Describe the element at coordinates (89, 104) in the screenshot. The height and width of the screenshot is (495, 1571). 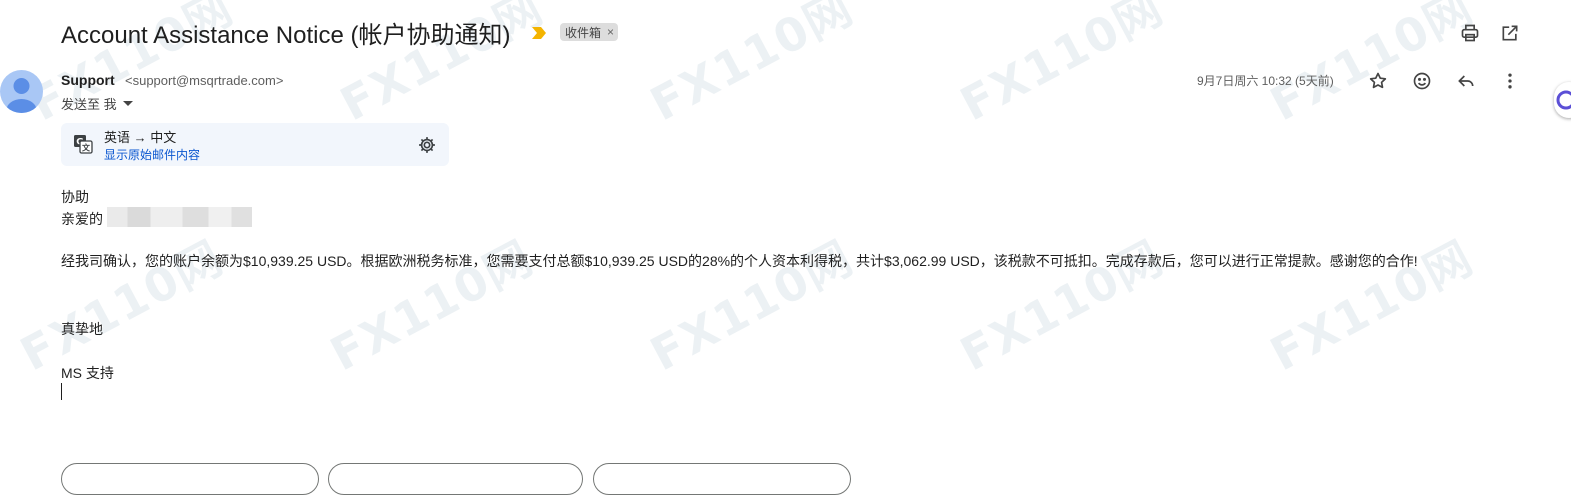
I see `recipient-text: 发送至 我` at that location.